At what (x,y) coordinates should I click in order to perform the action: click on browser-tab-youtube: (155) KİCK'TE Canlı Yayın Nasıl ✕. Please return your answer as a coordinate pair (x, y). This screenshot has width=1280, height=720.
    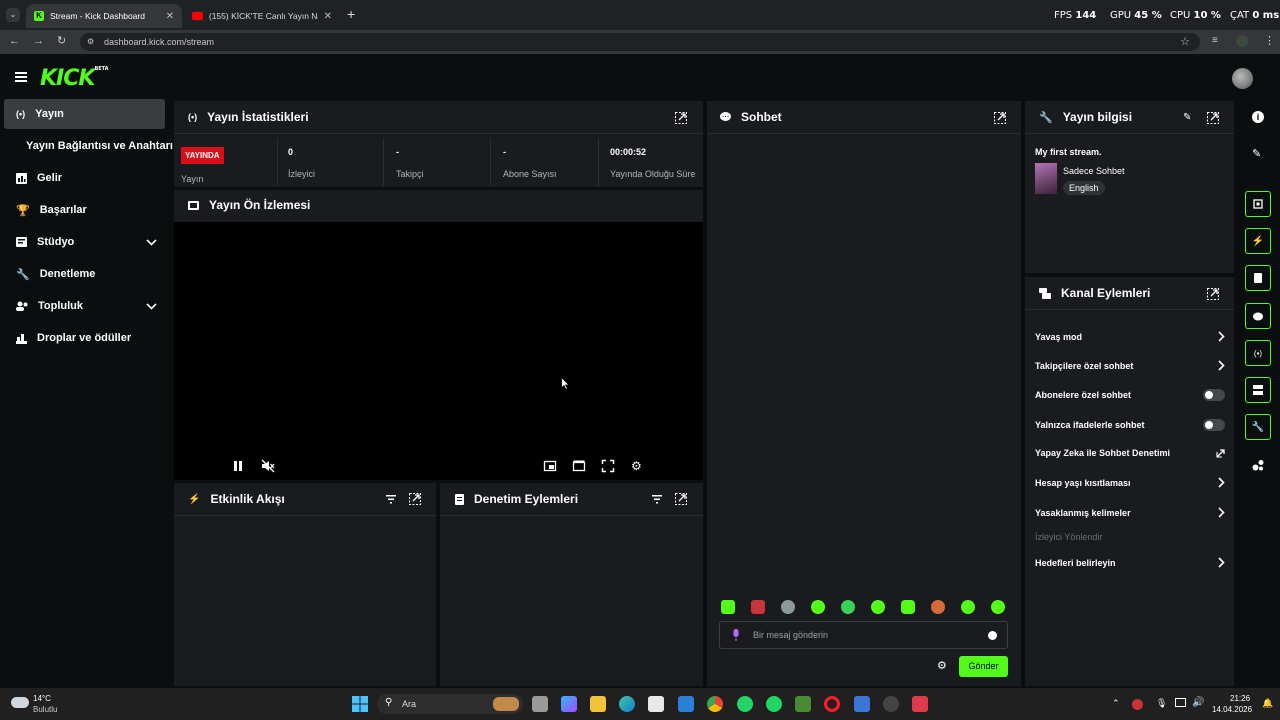
    Looking at the image, I should click on (262, 16).